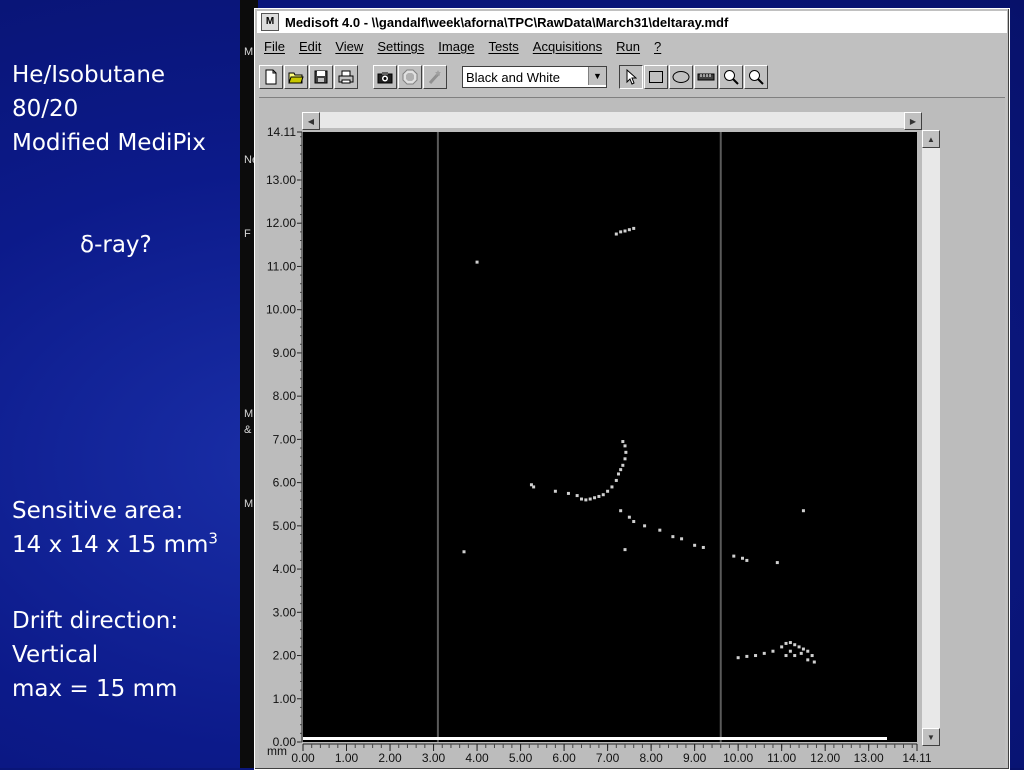  I want to click on stop-icon, so click(410, 77).